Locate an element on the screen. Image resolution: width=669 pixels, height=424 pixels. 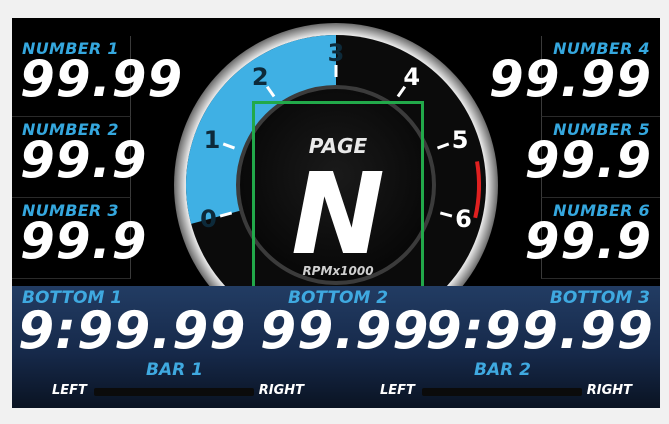
gauge-tick-label: 2 is located at coordinates (260, 77).